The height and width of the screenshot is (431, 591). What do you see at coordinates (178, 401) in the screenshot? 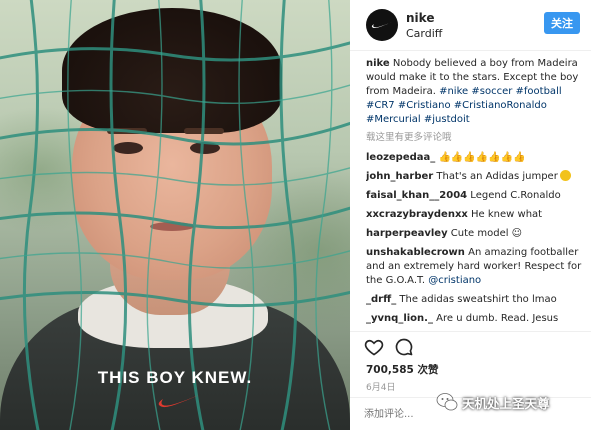
I see `nike-swoosh-logo` at bounding box center [178, 401].